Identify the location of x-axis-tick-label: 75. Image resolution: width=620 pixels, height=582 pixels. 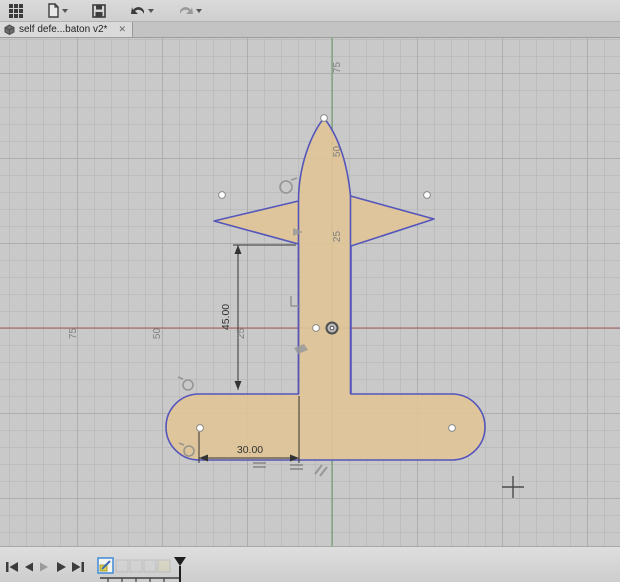
(74, 333).